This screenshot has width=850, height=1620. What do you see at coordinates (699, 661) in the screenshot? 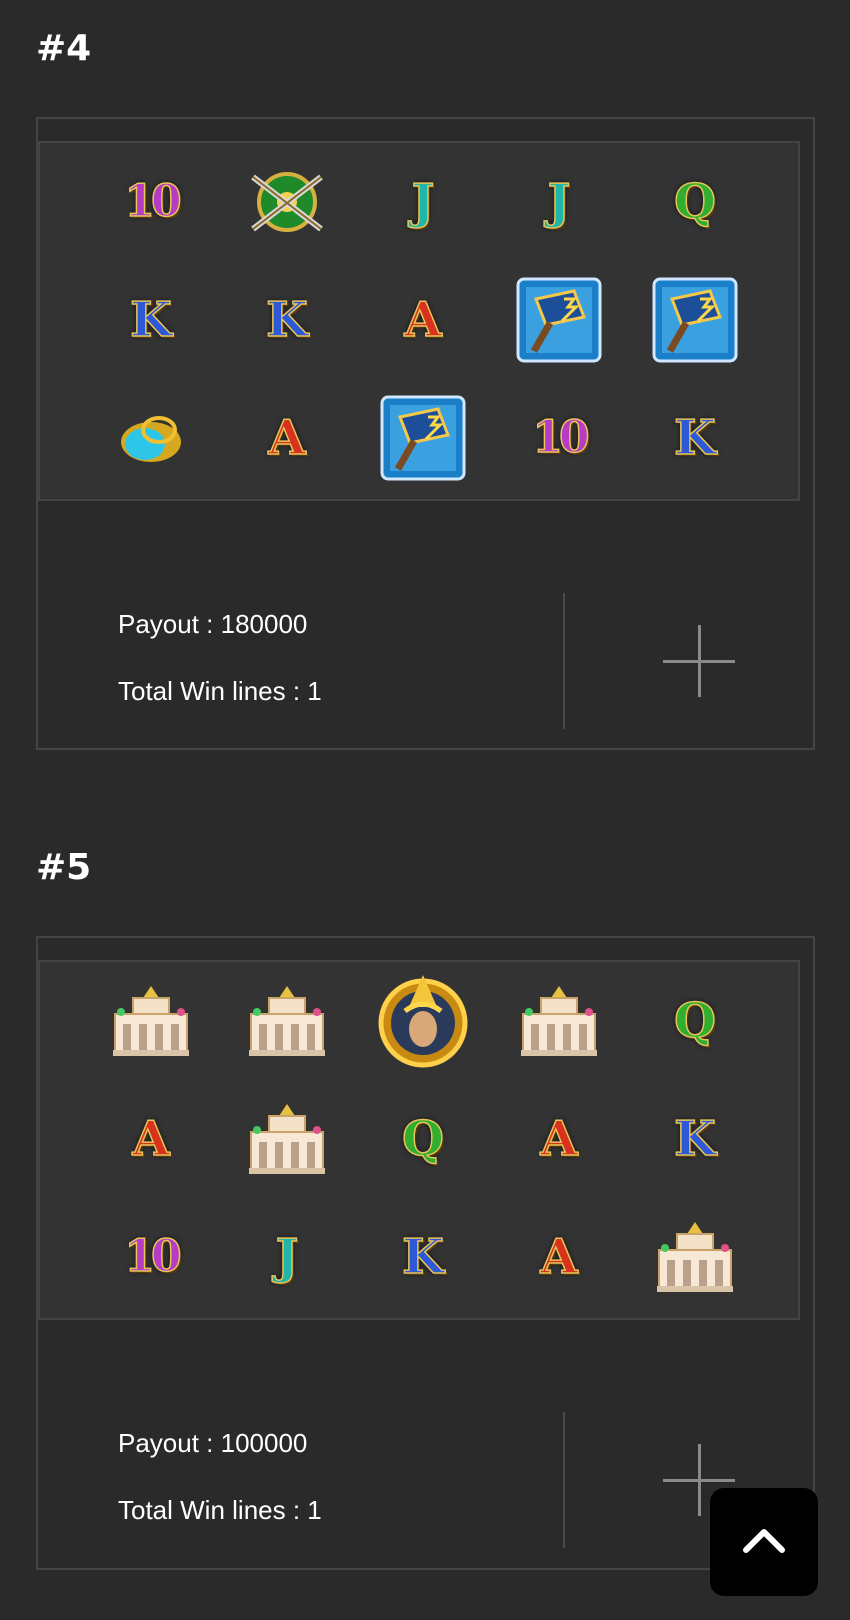
I see `plus-icon` at bounding box center [699, 661].